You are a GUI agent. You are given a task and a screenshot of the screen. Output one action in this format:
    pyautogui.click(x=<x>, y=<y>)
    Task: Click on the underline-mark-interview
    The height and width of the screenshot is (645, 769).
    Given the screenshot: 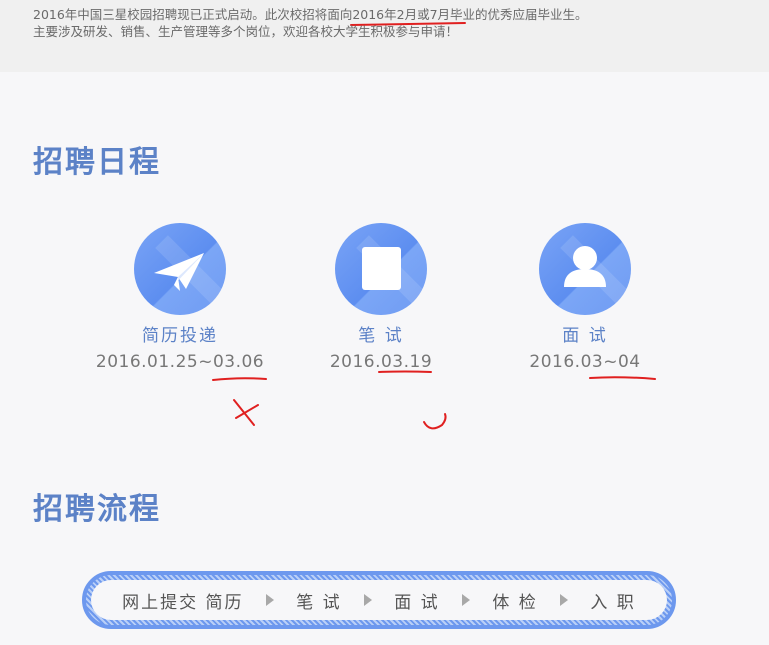 What is the action you would take?
    pyautogui.click(x=622, y=378)
    